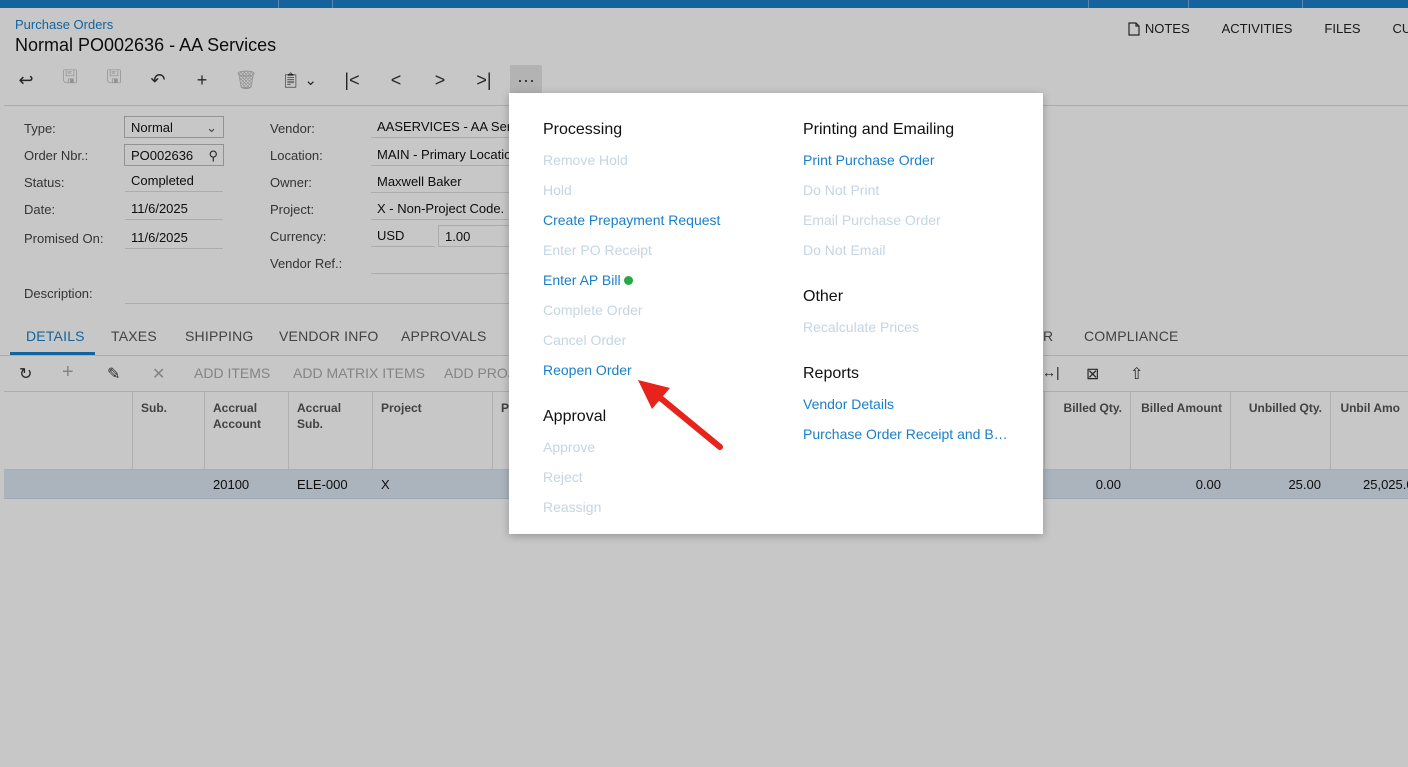 This screenshot has width=1408, height=767. I want to click on arrow-shaft, so click(689, 421).